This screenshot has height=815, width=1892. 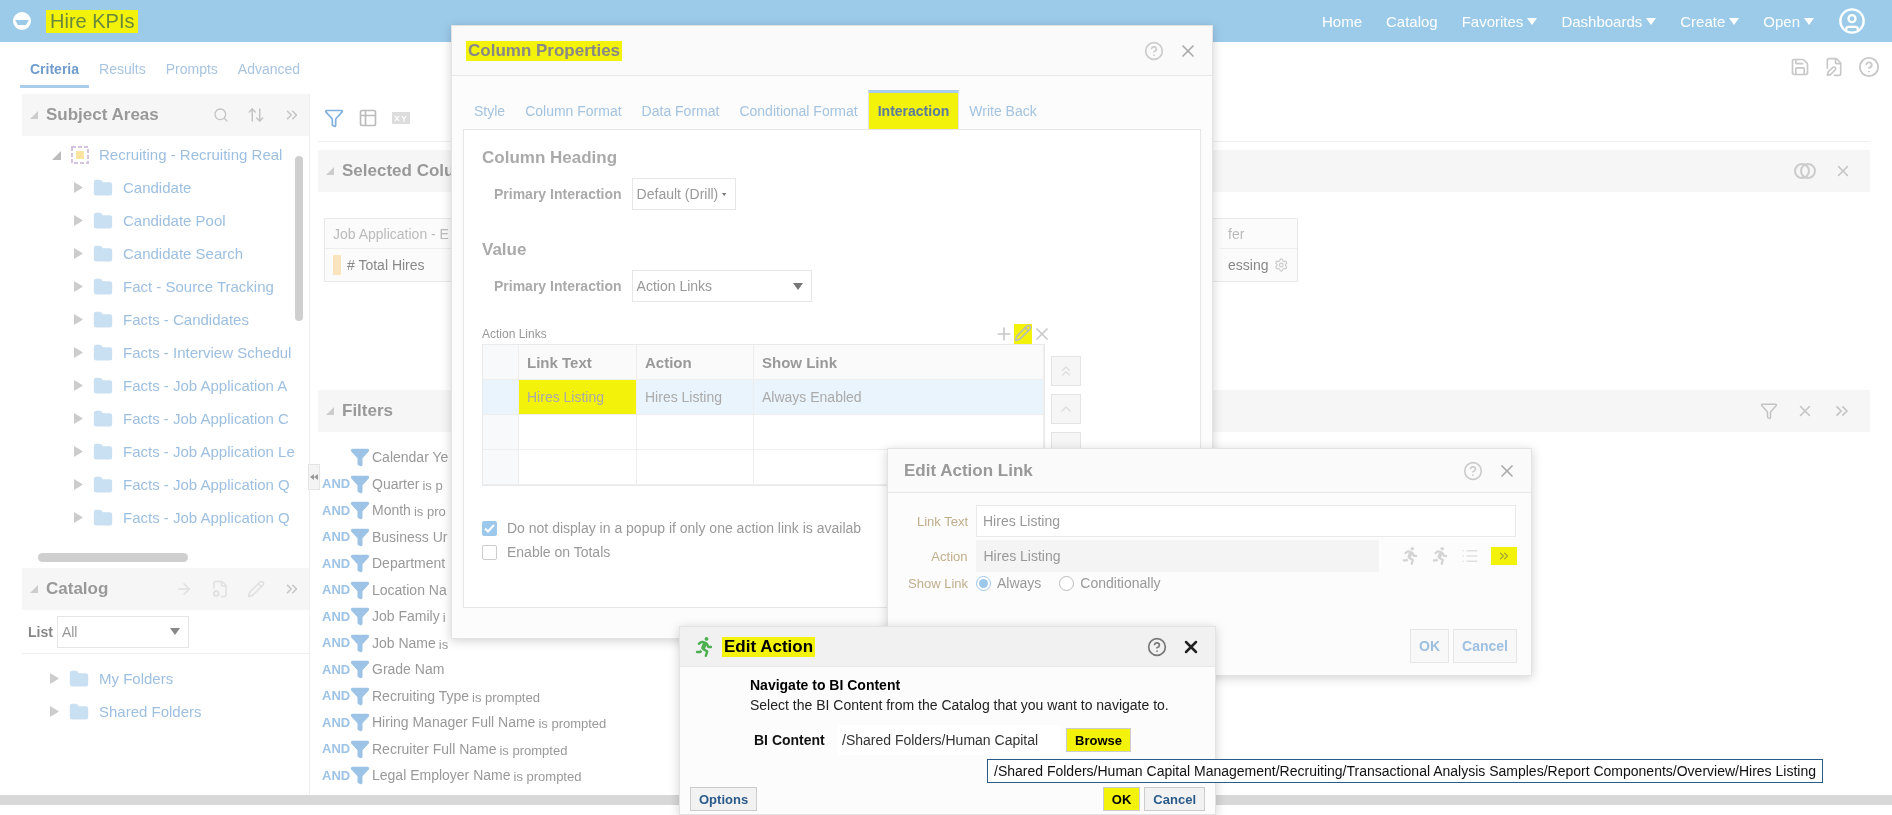 What do you see at coordinates (695, 362) in the screenshot?
I see `column-header: Action` at bounding box center [695, 362].